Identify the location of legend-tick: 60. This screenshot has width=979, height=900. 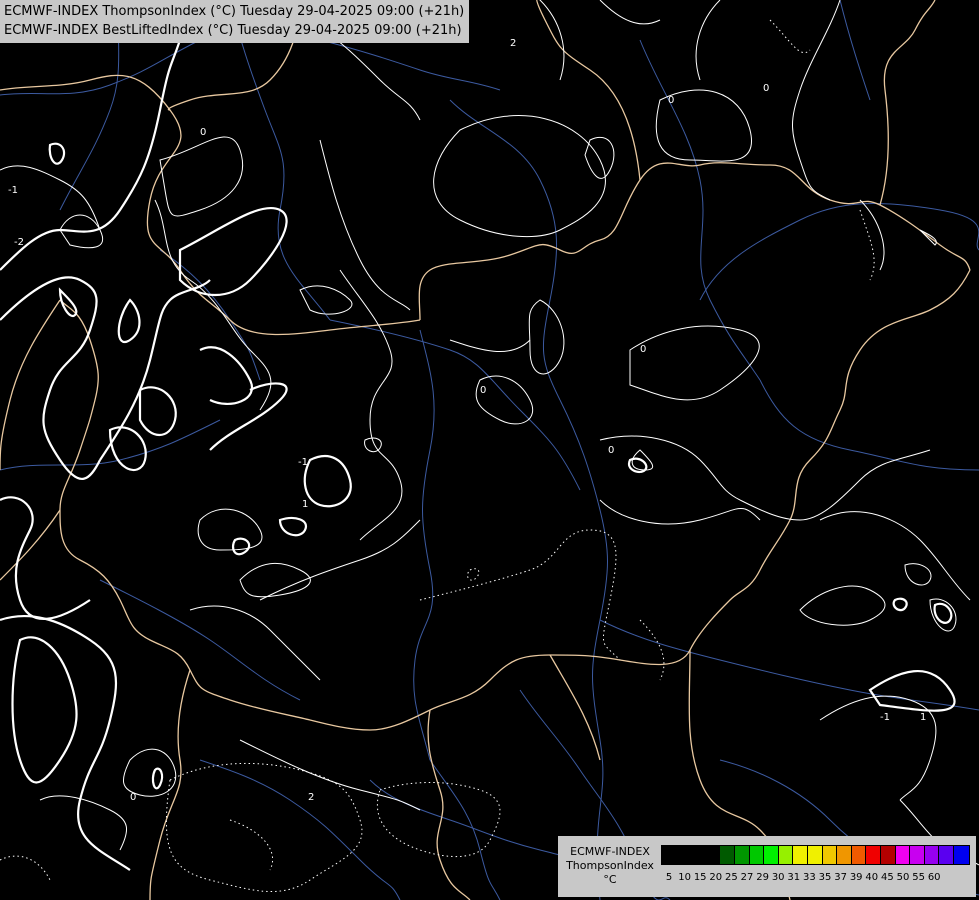
(934, 877).